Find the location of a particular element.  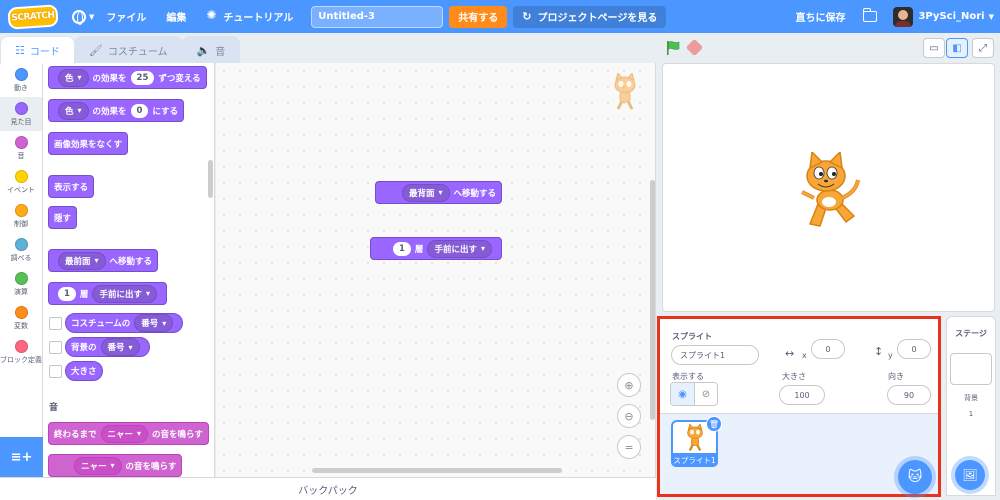

normal-stage-button: ◧ is located at coordinates (957, 48).